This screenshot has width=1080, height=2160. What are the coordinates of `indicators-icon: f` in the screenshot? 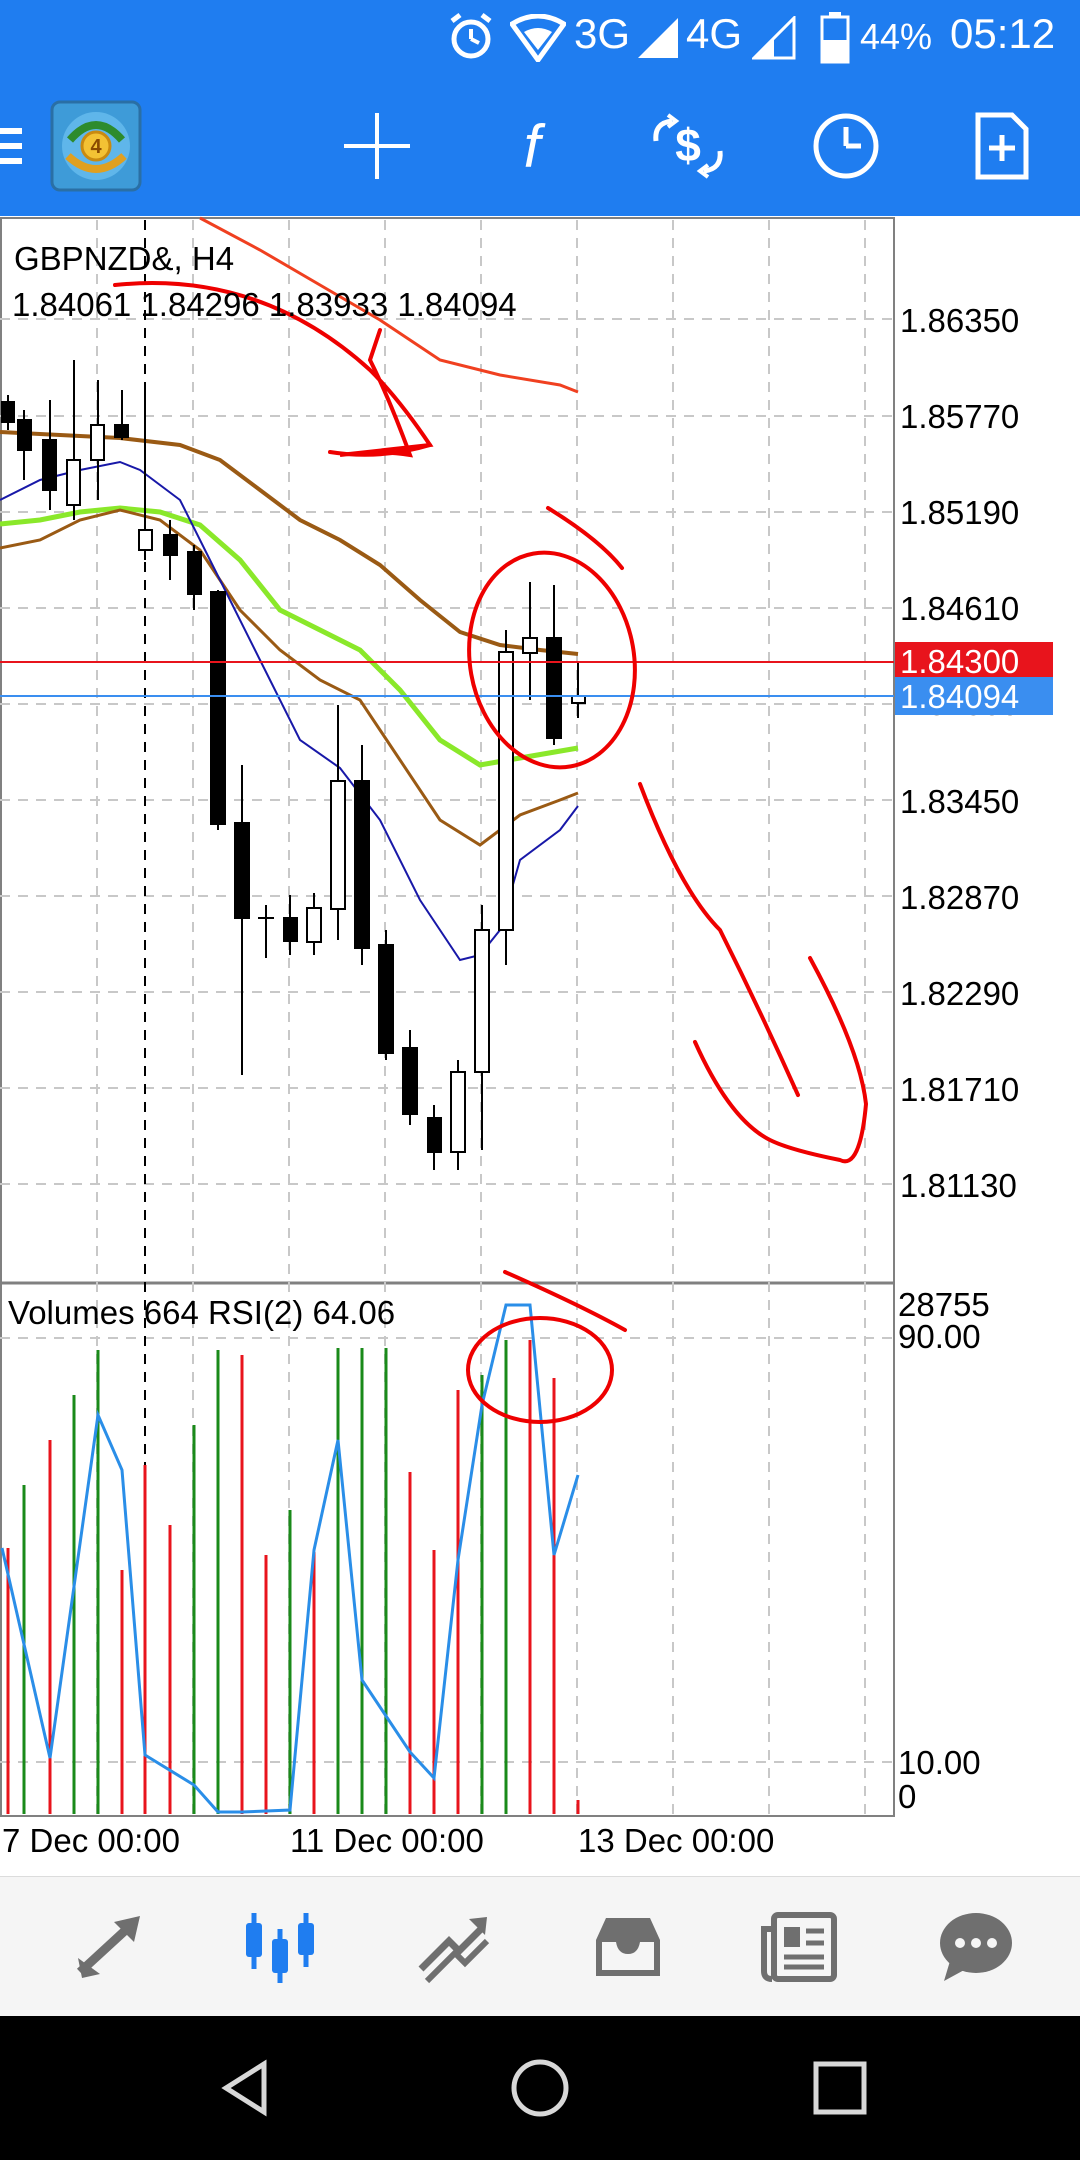 It's located at (532, 146).